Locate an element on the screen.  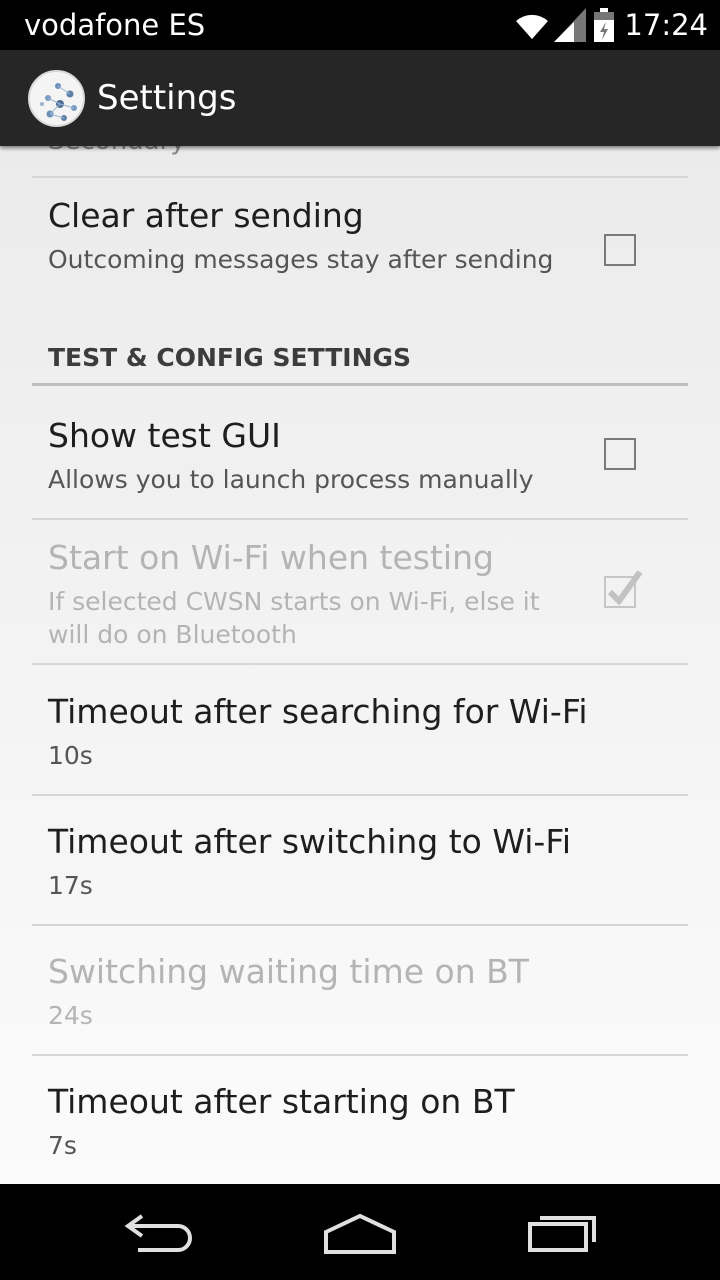
section-header: TEST & CONFIG SETTINGS is located at coordinates (230, 357).